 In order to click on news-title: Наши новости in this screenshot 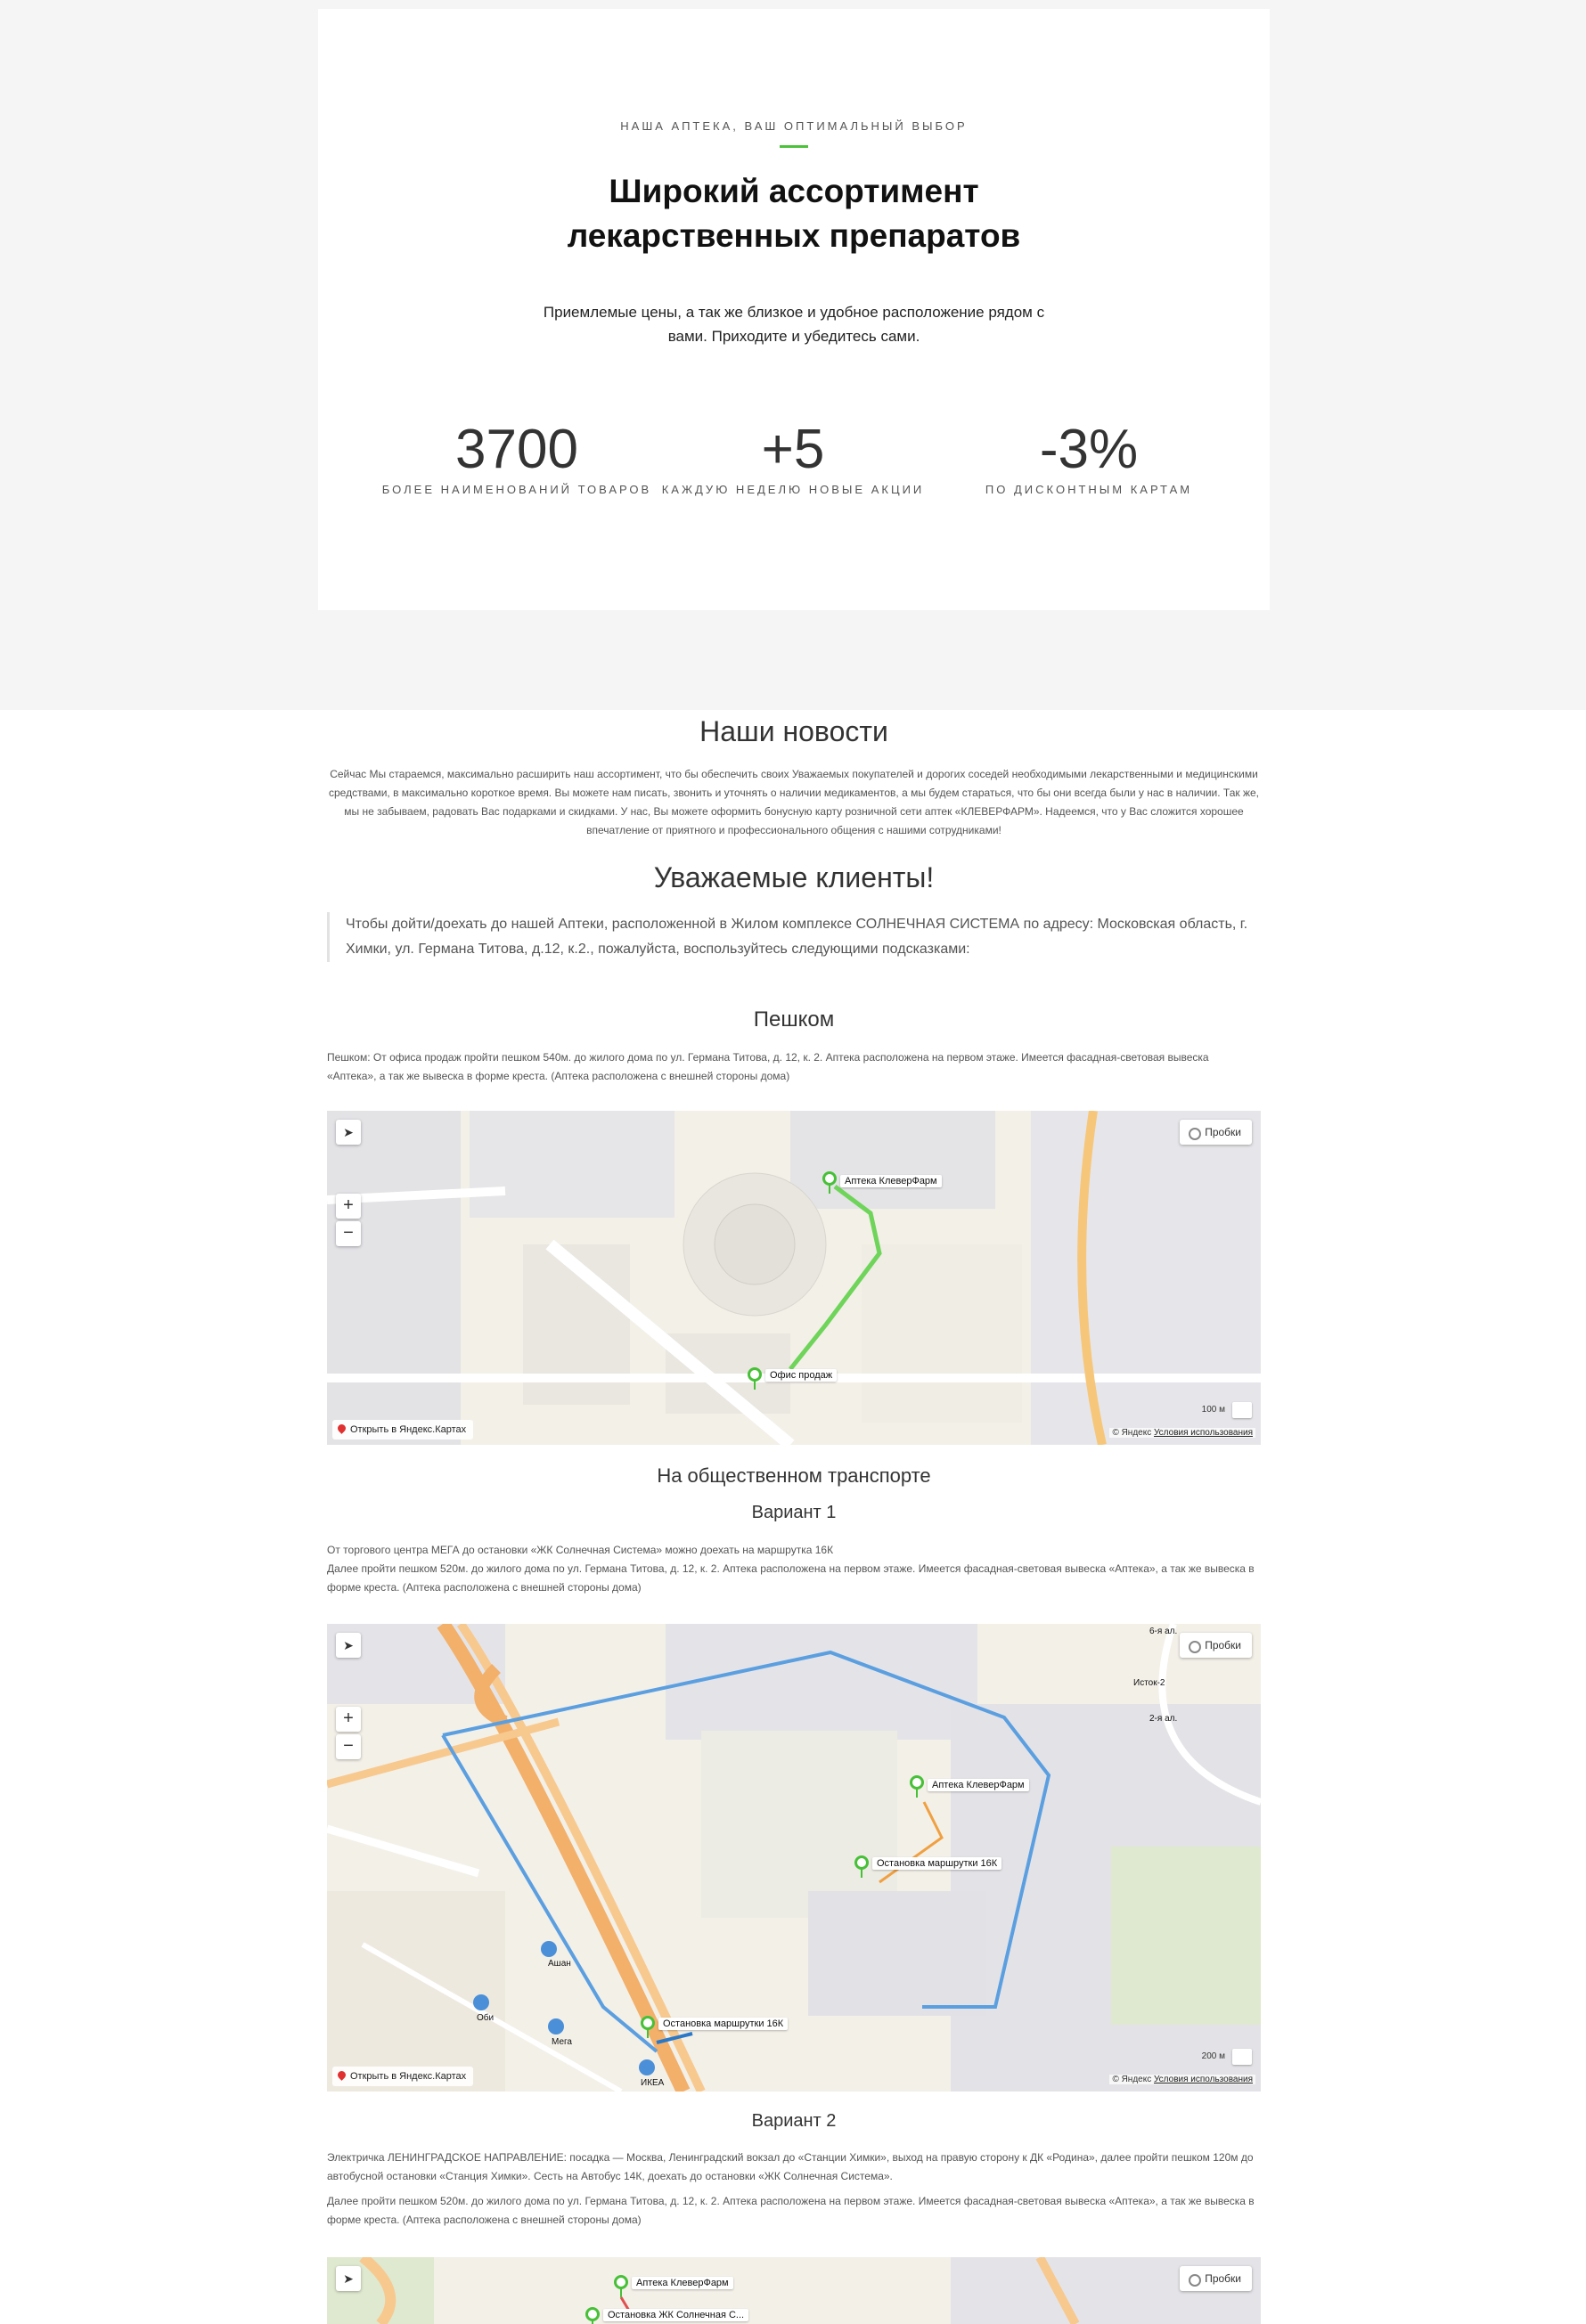, I will do `click(793, 731)`.